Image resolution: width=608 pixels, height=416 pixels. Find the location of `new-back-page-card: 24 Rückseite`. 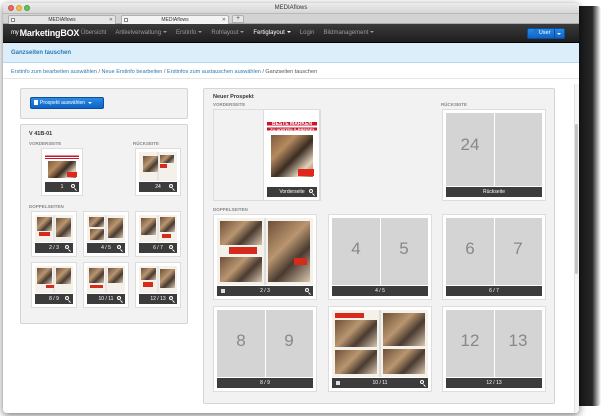

new-back-page-card: 24 Rückseite is located at coordinates (494, 155).